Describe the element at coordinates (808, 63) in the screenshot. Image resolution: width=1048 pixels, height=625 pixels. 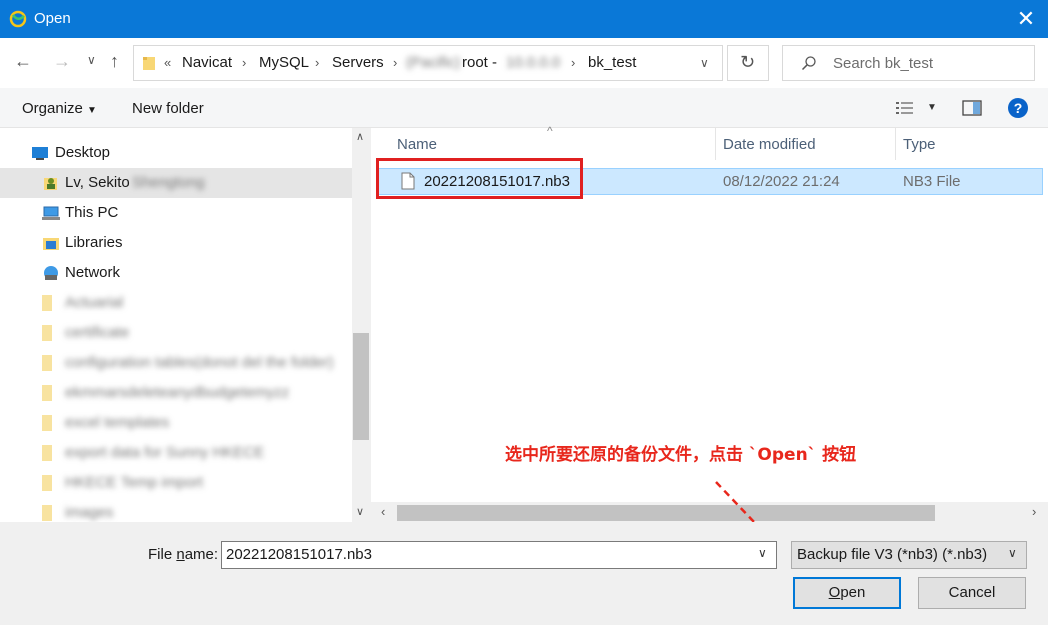
I see `search-icon` at that location.